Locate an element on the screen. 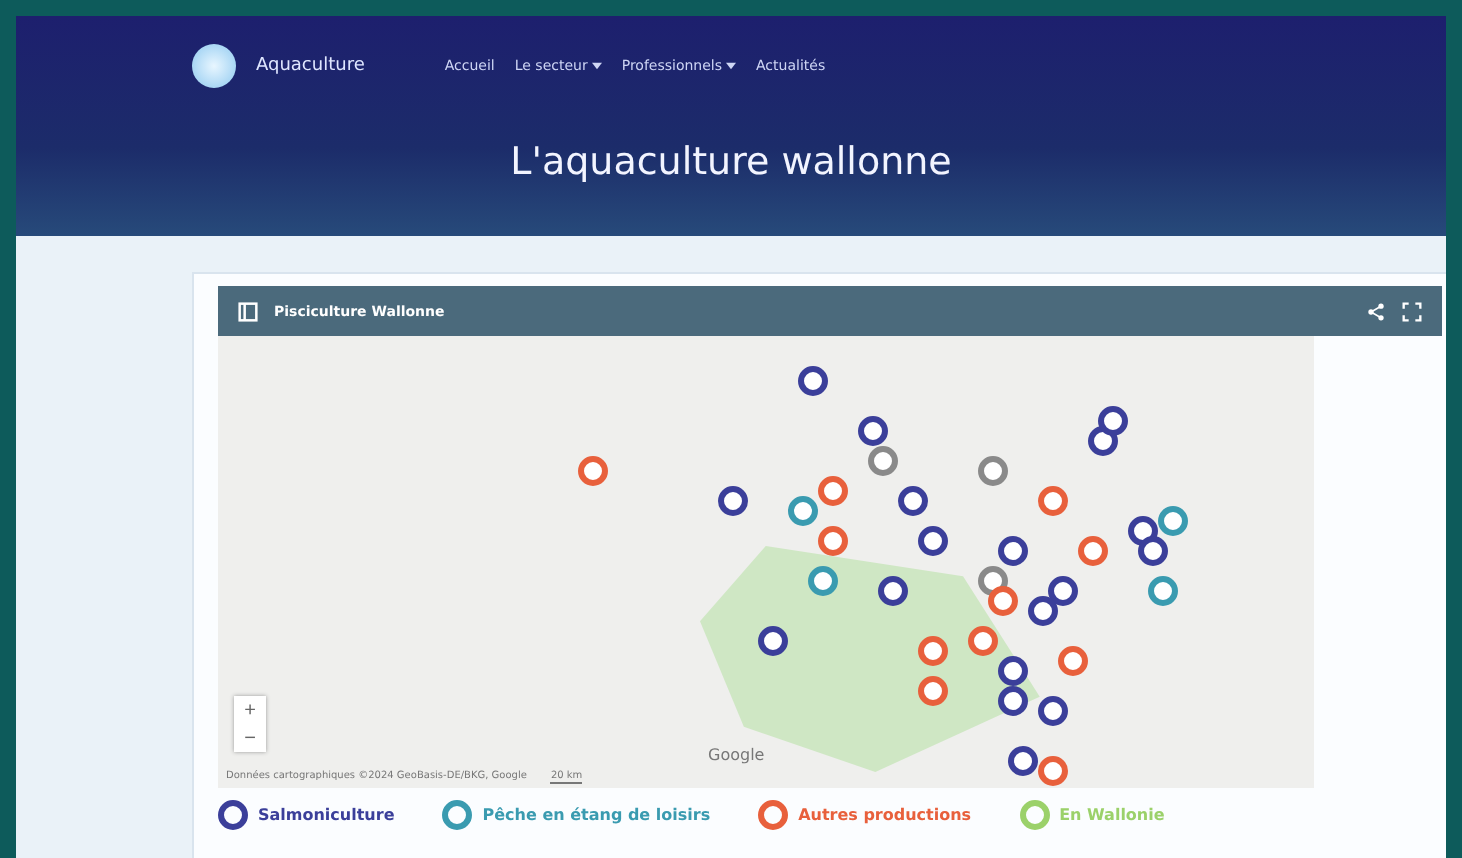 The image size is (1462, 858). legend-label: Salmoniculture is located at coordinates (326, 815).